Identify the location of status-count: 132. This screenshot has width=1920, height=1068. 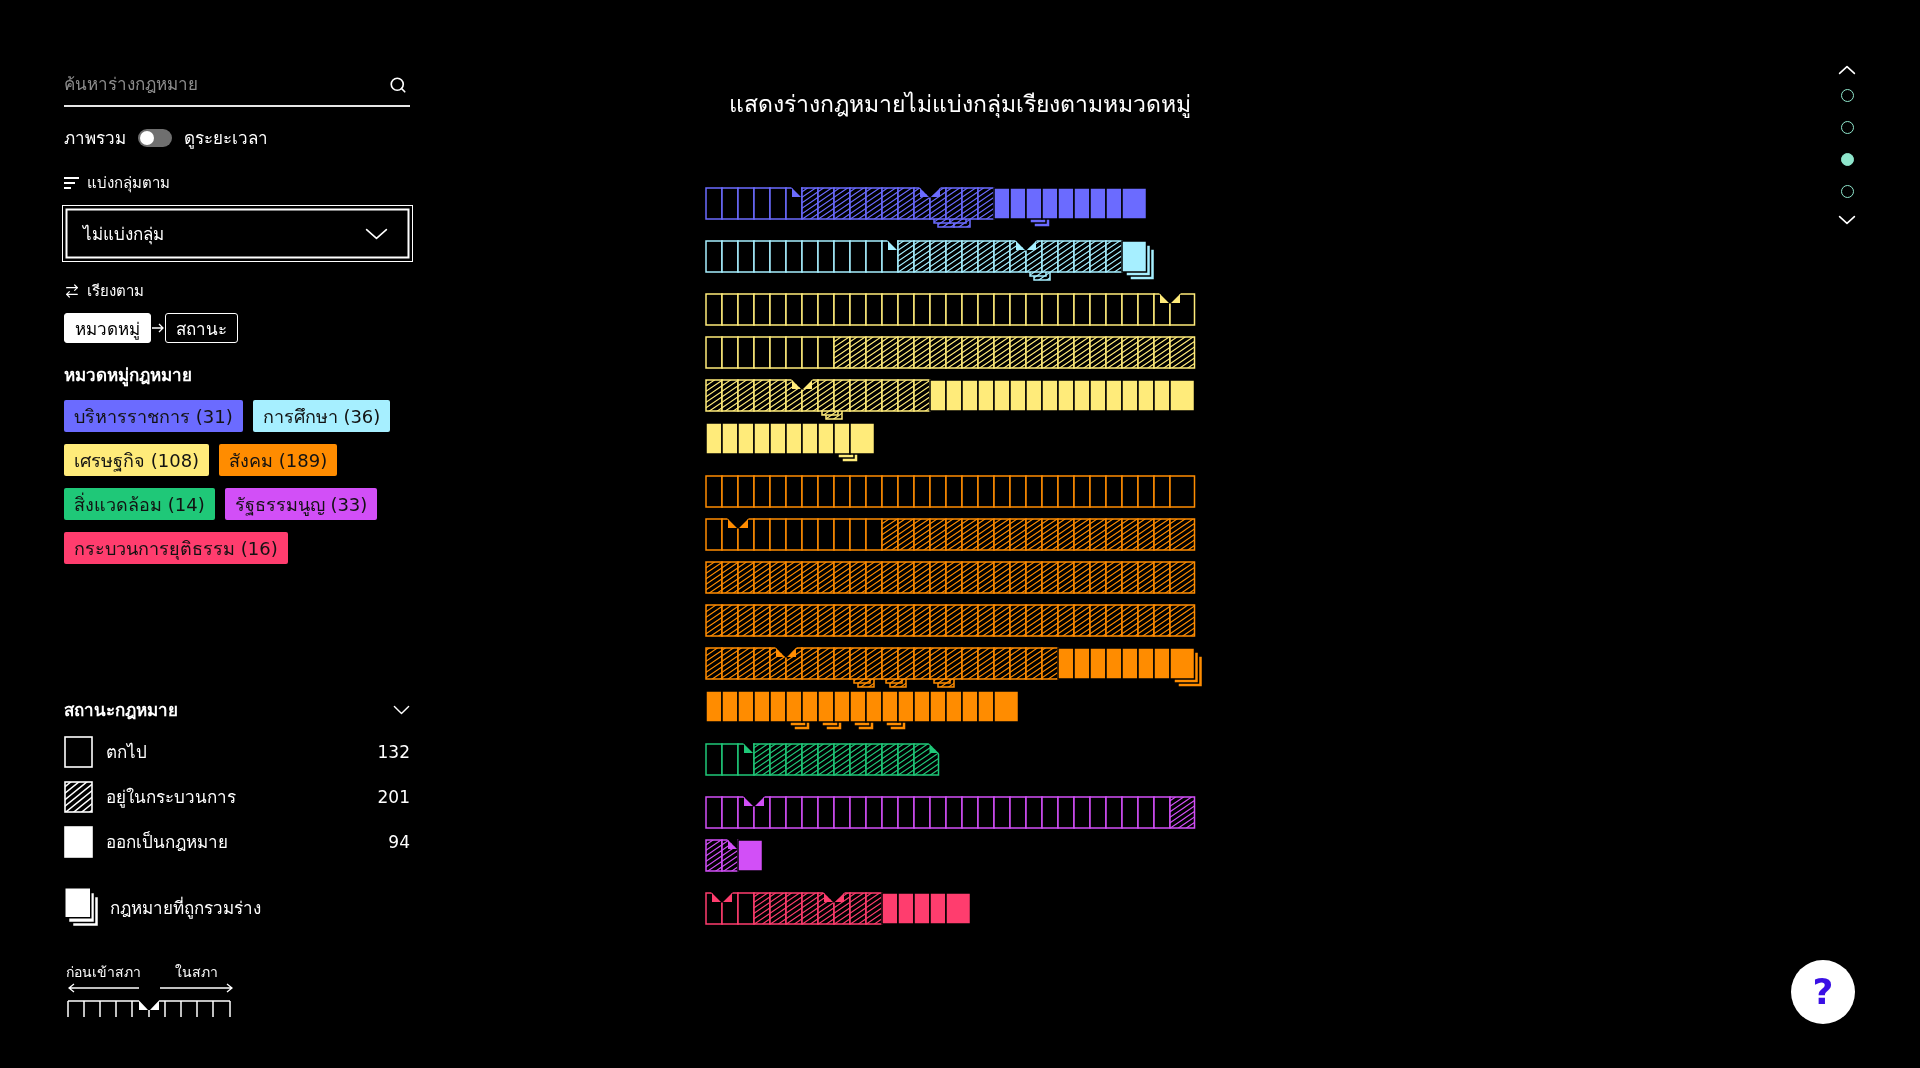
(393, 752).